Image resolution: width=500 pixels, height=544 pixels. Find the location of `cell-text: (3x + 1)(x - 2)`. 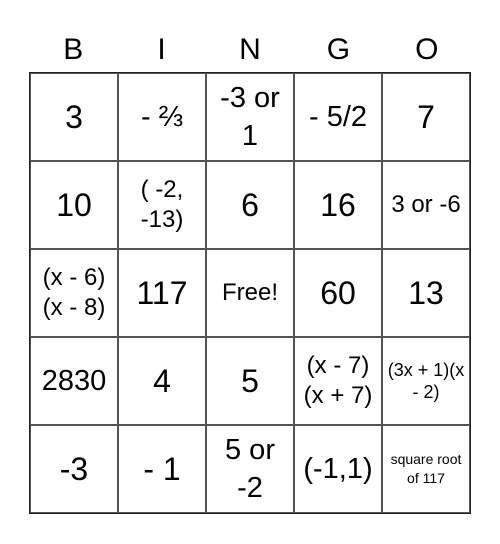

cell-text: (3x + 1)(x - 2) is located at coordinates (426, 381).